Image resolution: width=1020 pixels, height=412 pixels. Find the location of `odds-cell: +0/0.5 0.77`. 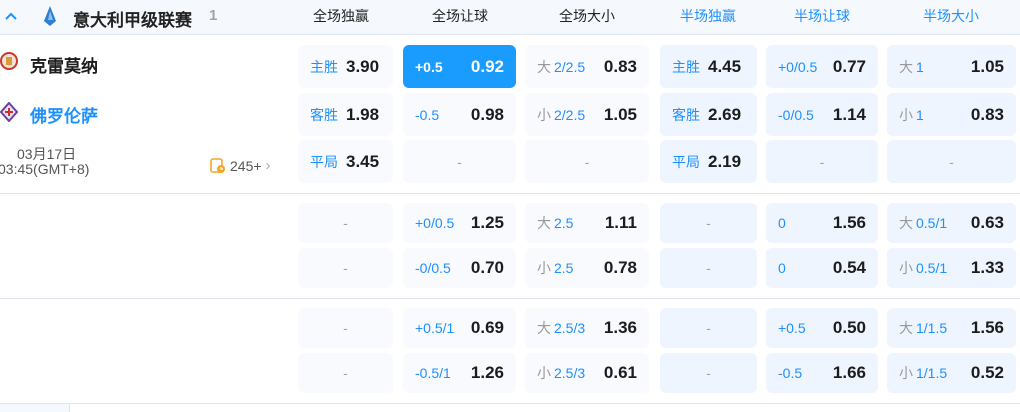

odds-cell: +0/0.5 0.77 is located at coordinates (822, 66).